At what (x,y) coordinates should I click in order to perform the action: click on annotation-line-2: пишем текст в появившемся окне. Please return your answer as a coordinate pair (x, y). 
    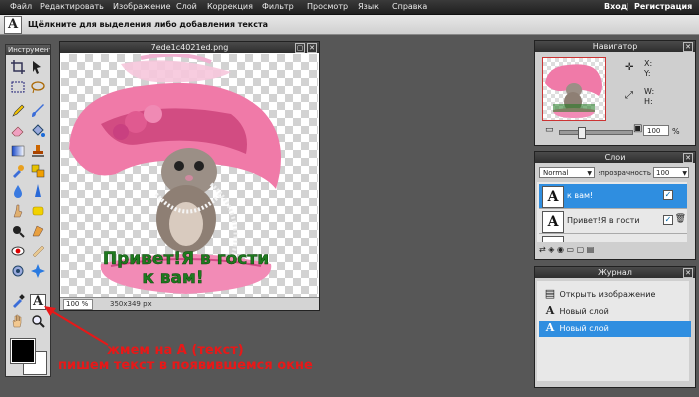
    Looking at the image, I should click on (185, 365).